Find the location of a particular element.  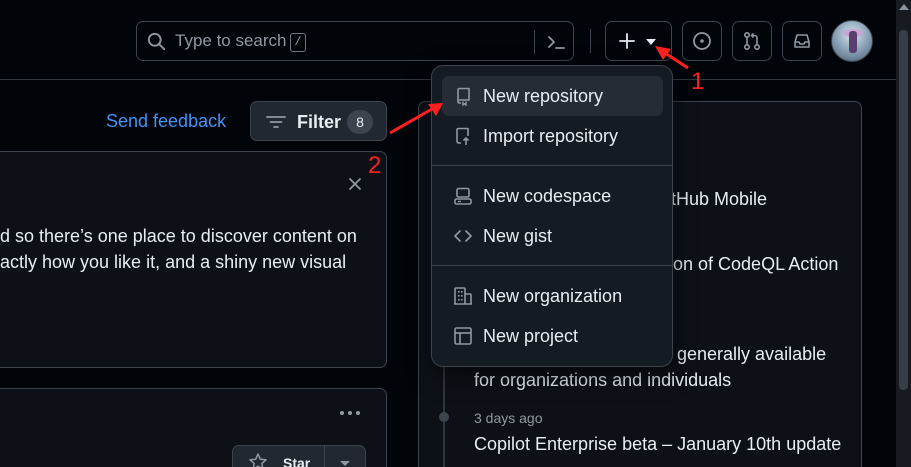

annotation-label-1: 1 is located at coordinates (698, 81).